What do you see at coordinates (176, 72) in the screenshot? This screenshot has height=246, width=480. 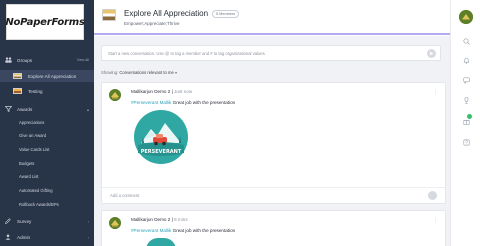 I see `chevron-down-icon: ▾` at bounding box center [176, 72].